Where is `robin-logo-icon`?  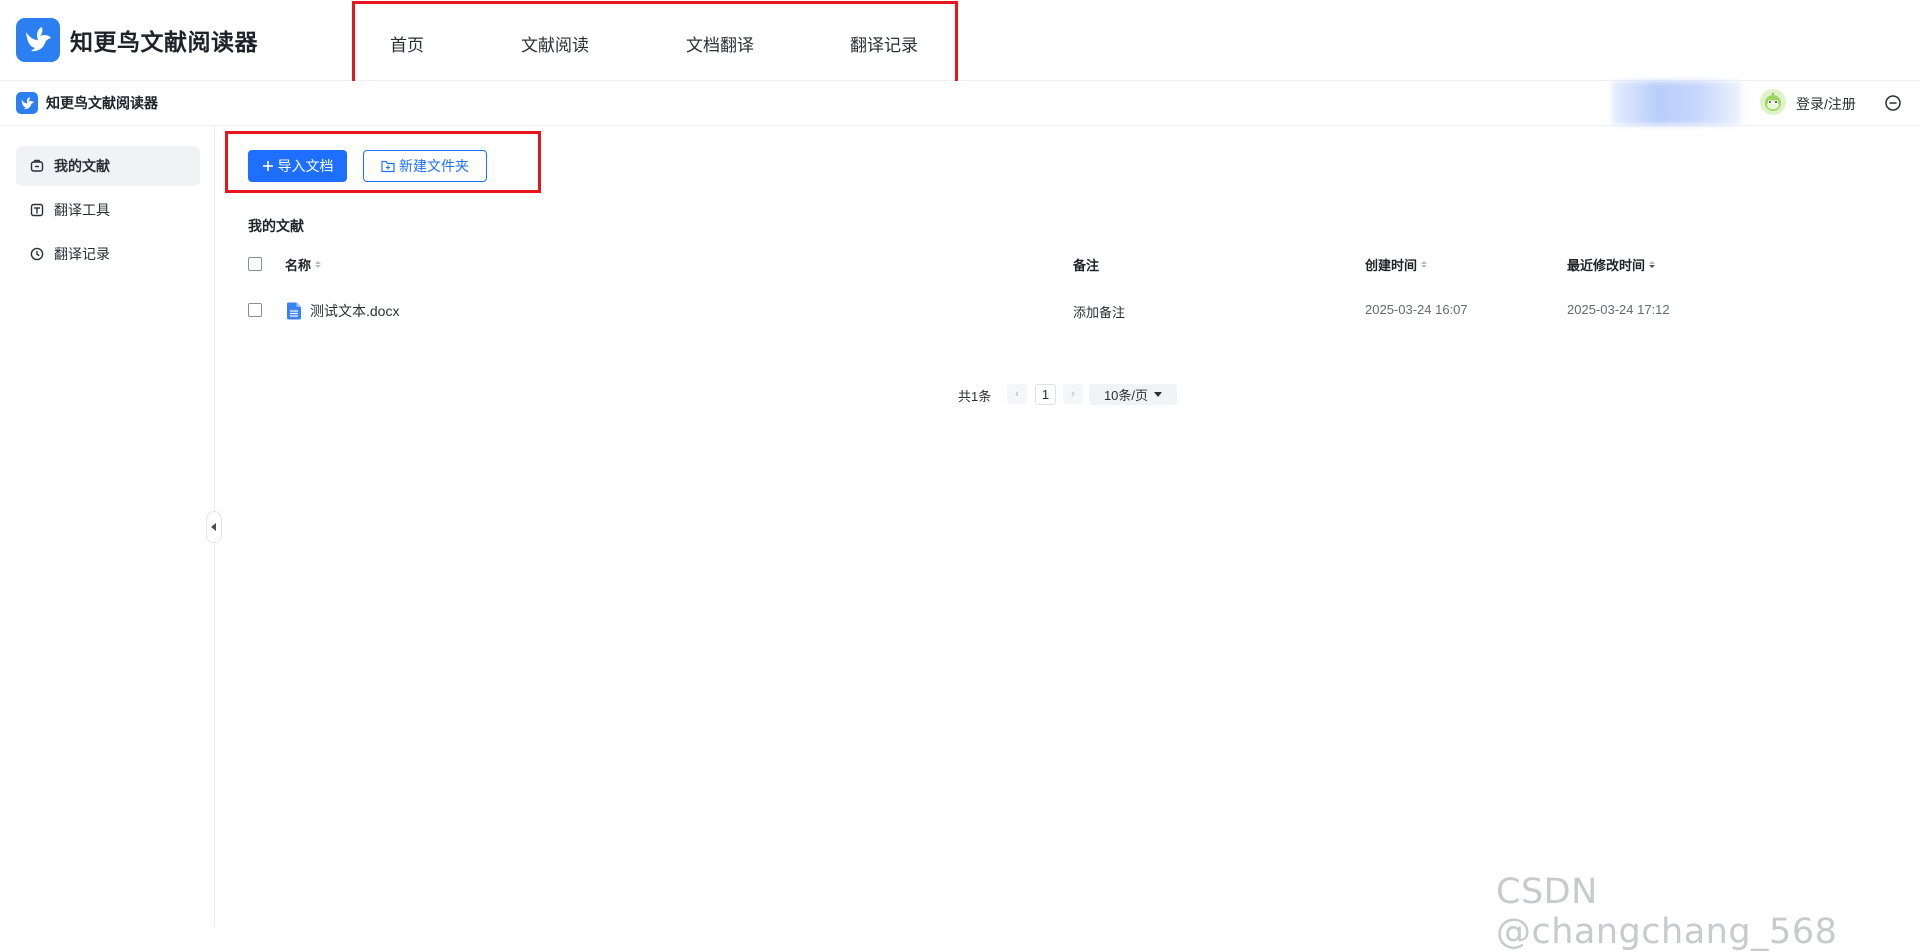 robin-logo-icon is located at coordinates (38, 40).